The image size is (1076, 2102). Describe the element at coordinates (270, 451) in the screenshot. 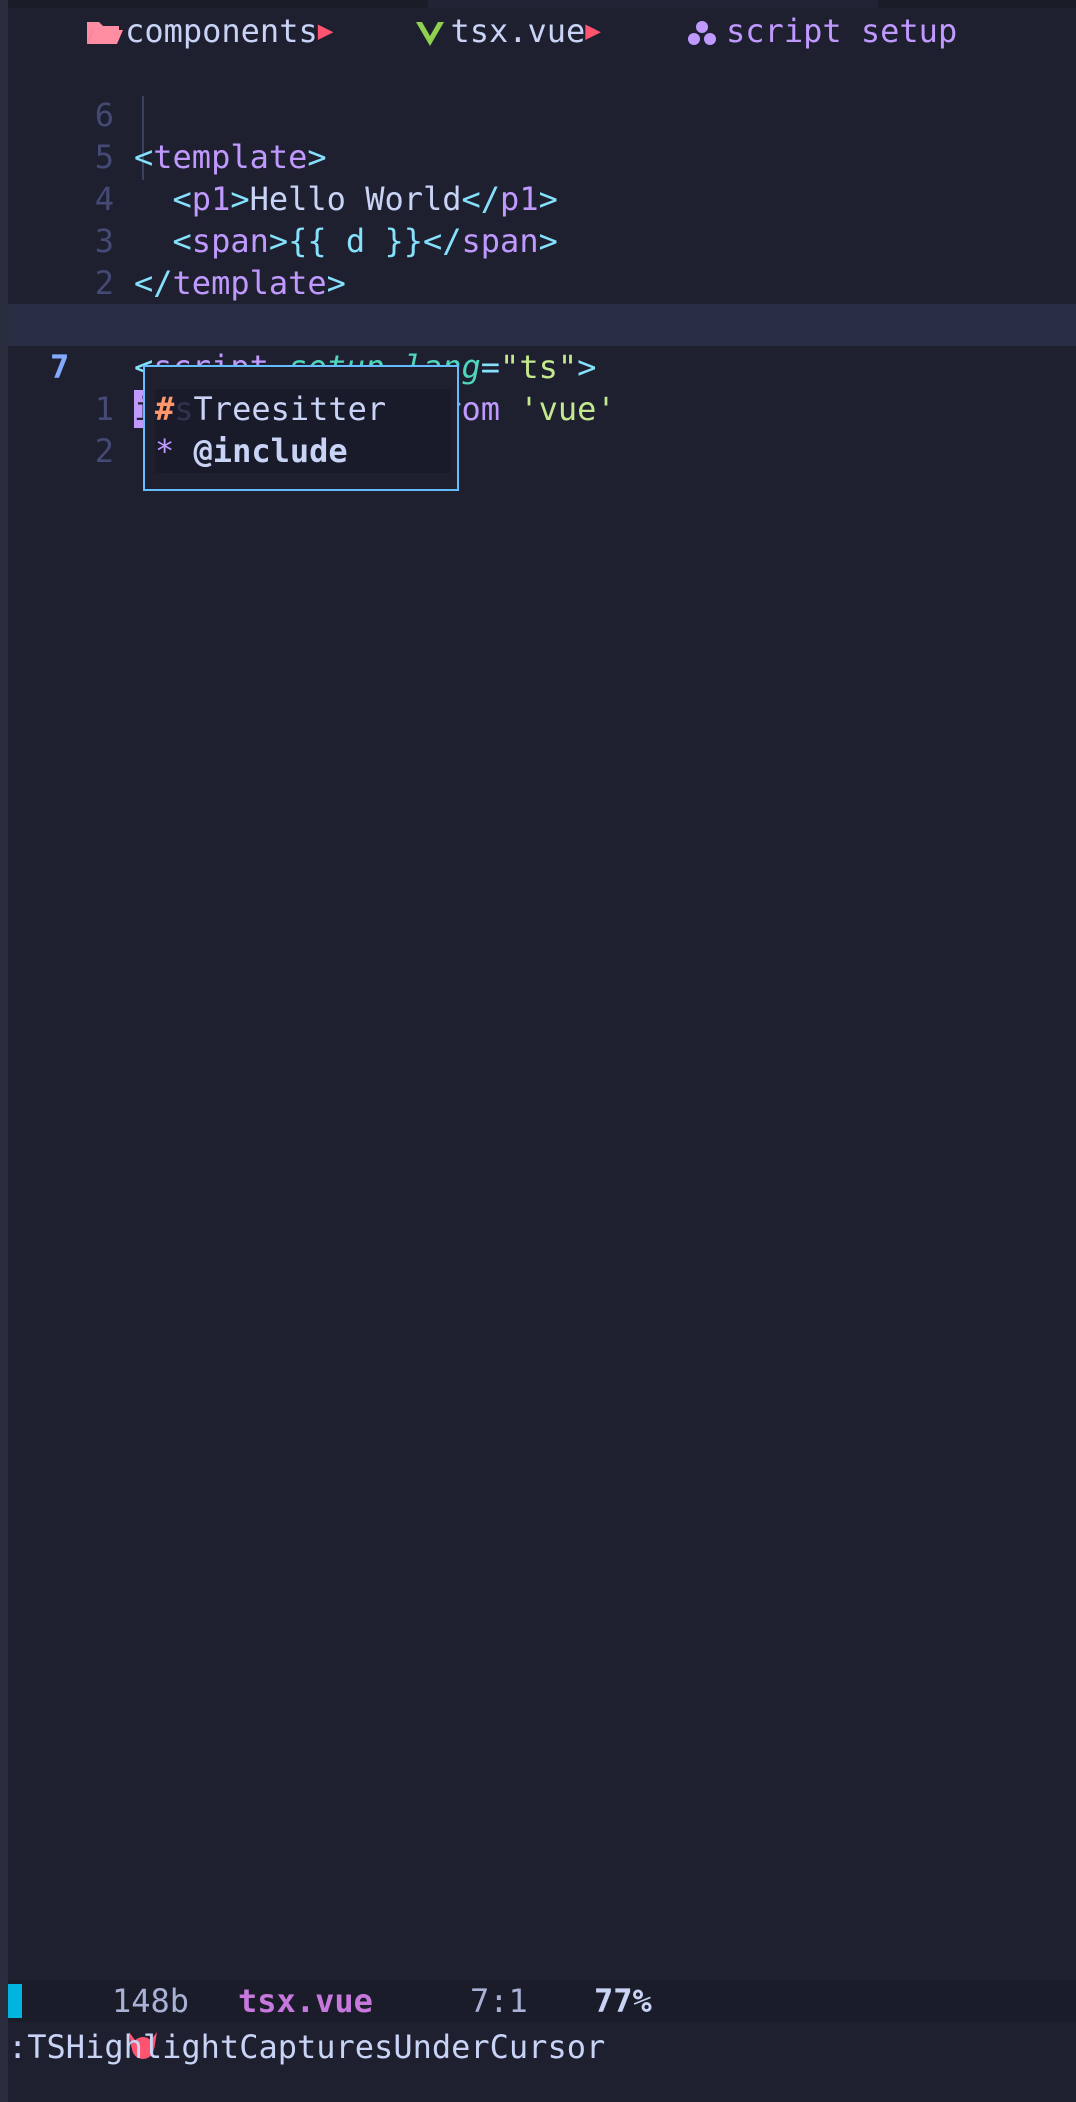

I see `capture-name: @include` at that location.